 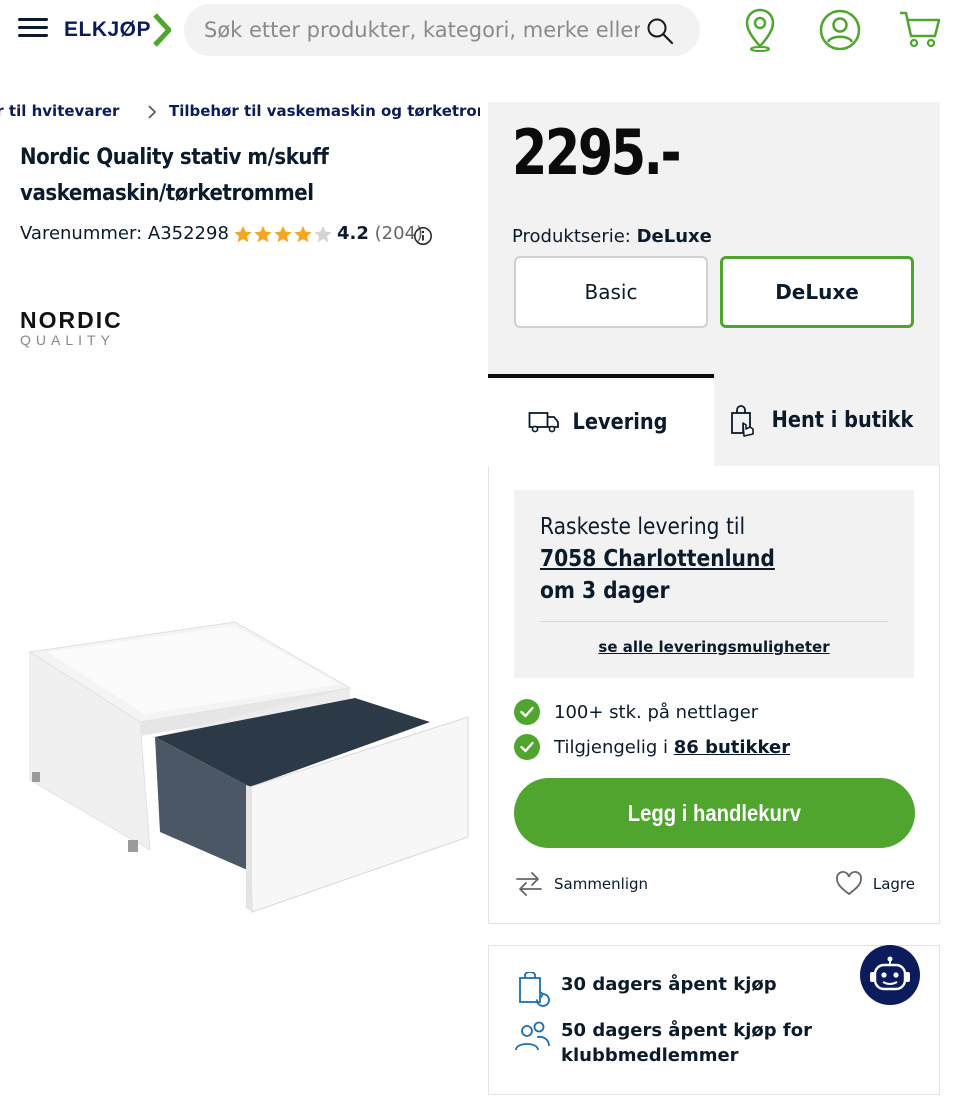 I want to click on product-image, so click(x=246, y=767).